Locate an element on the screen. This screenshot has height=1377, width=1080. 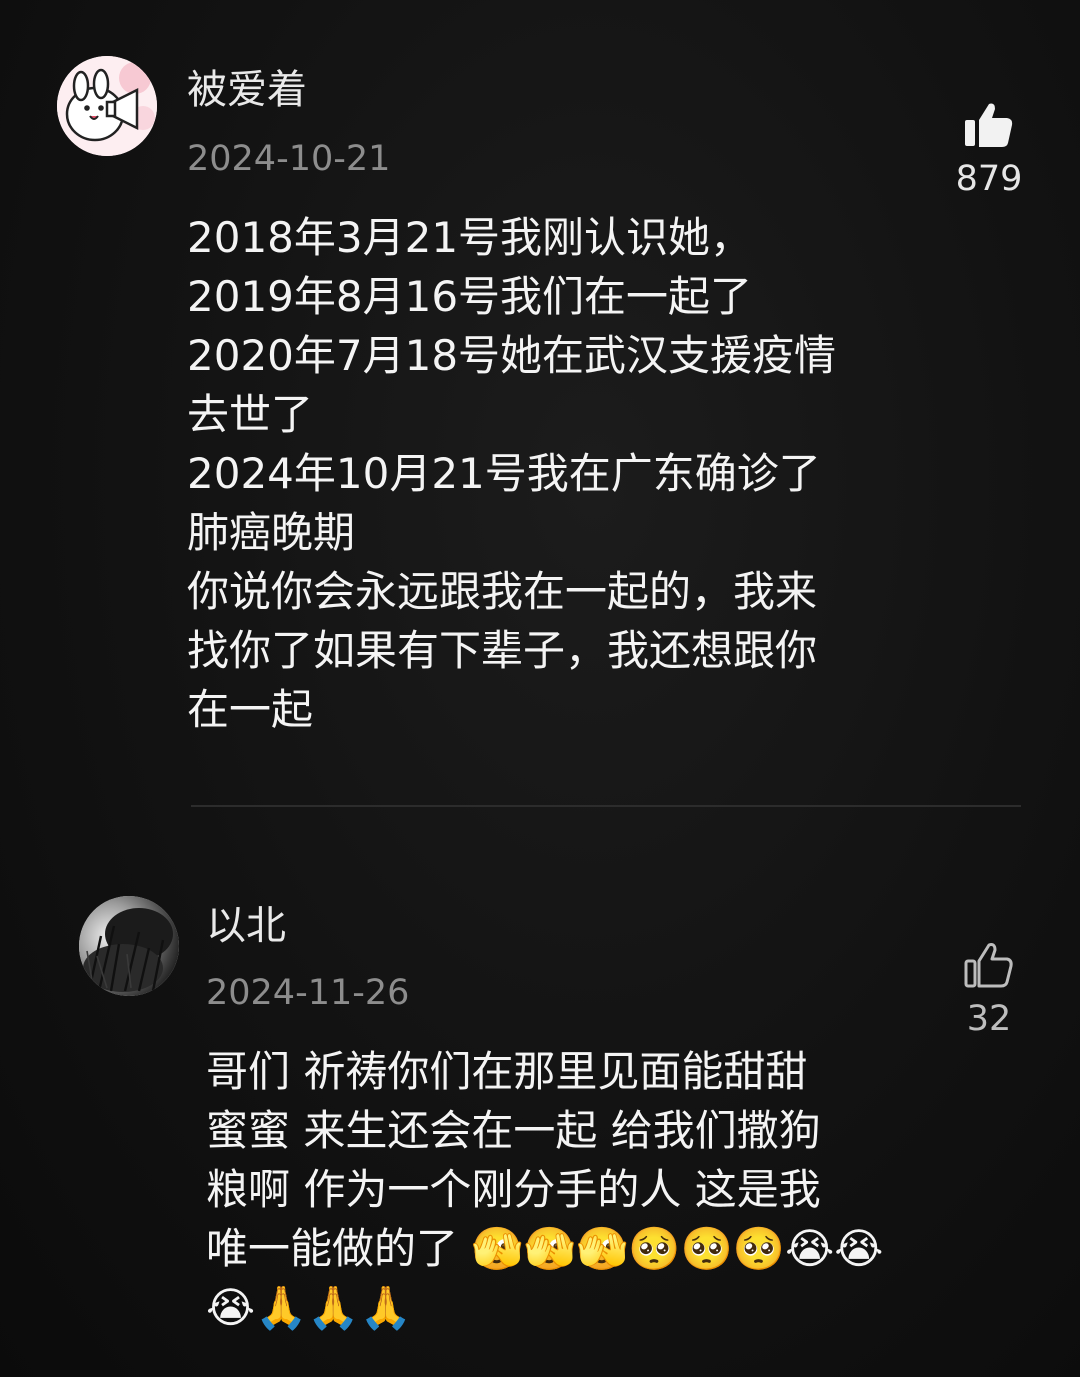
comment-line: 蜜蜜 来生还会在一起 给我们撒狗 is located at coordinates (513, 1130).